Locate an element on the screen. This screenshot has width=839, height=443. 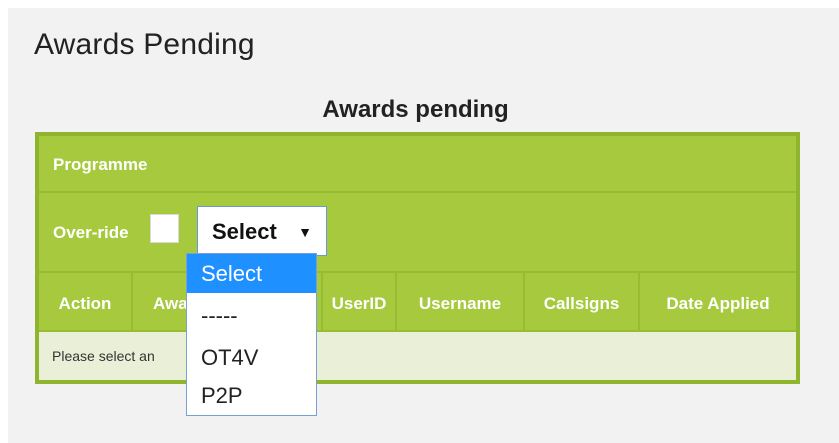
page-title: Awards Pending is located at coordinates (144, 44).